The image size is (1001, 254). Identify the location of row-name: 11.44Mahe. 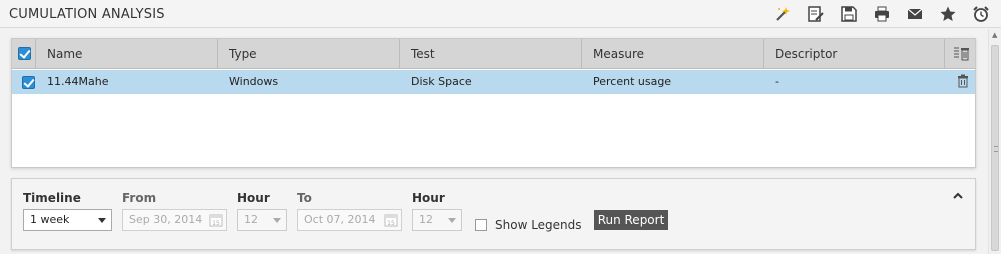
(78, 81).